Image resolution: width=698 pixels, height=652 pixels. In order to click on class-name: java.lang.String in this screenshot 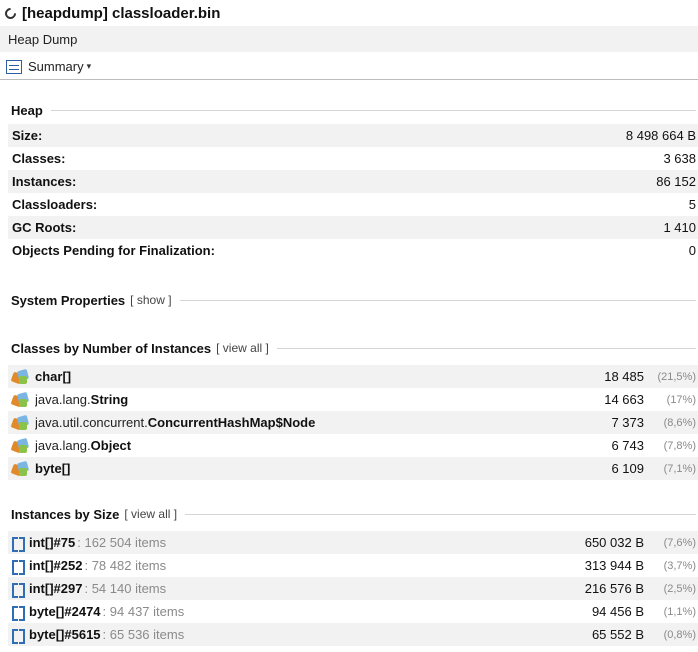, I will do `click(309, 399)`.